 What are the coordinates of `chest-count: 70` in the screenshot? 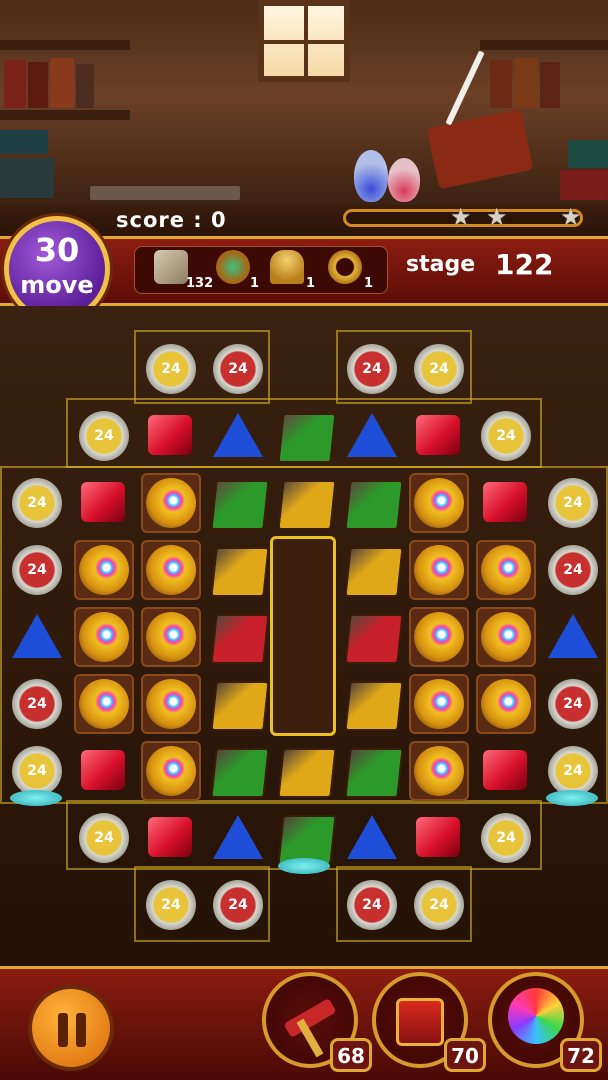 It's located at (465, 1055).